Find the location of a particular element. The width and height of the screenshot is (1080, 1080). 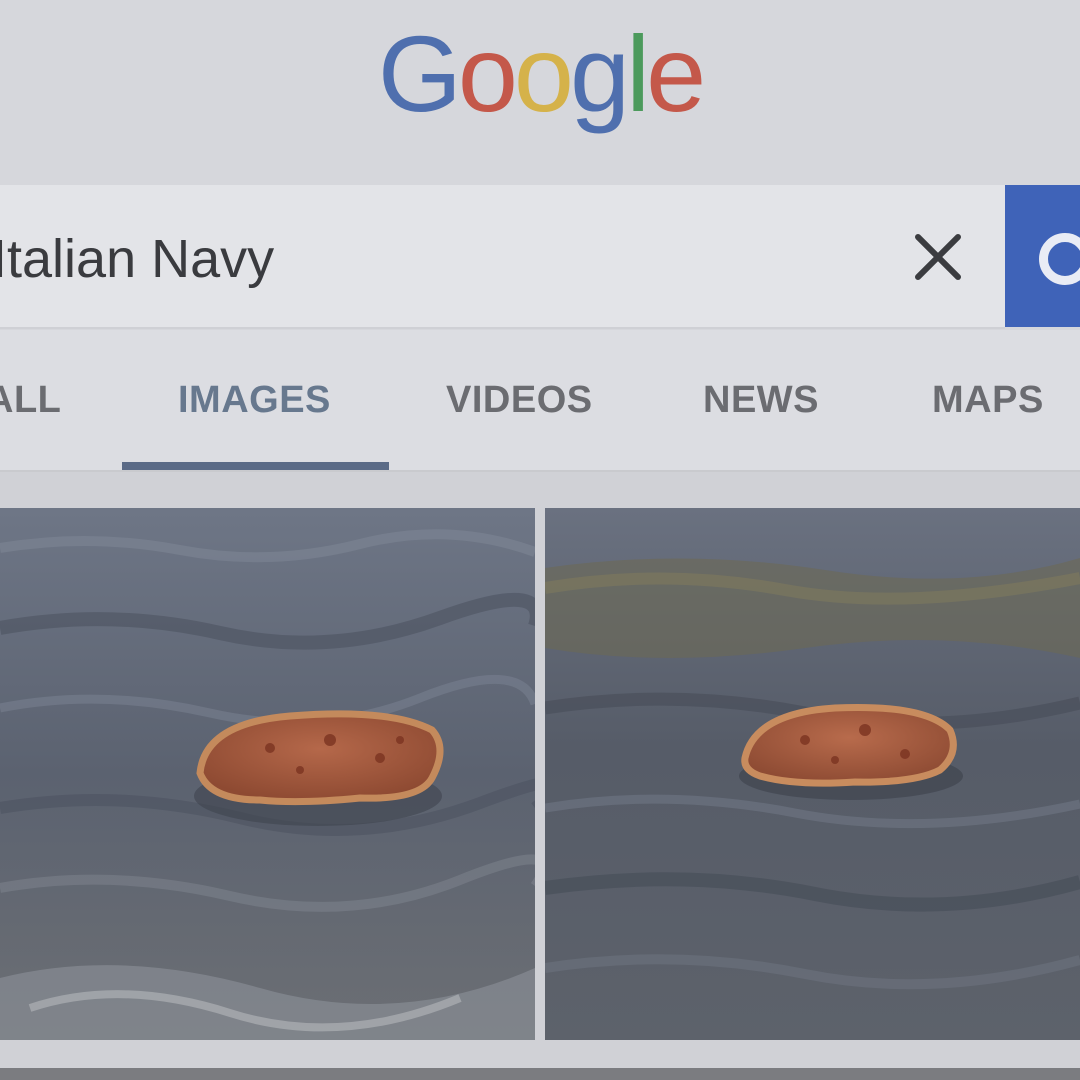

tab-all: ALL is located at coordinates (30, 400).